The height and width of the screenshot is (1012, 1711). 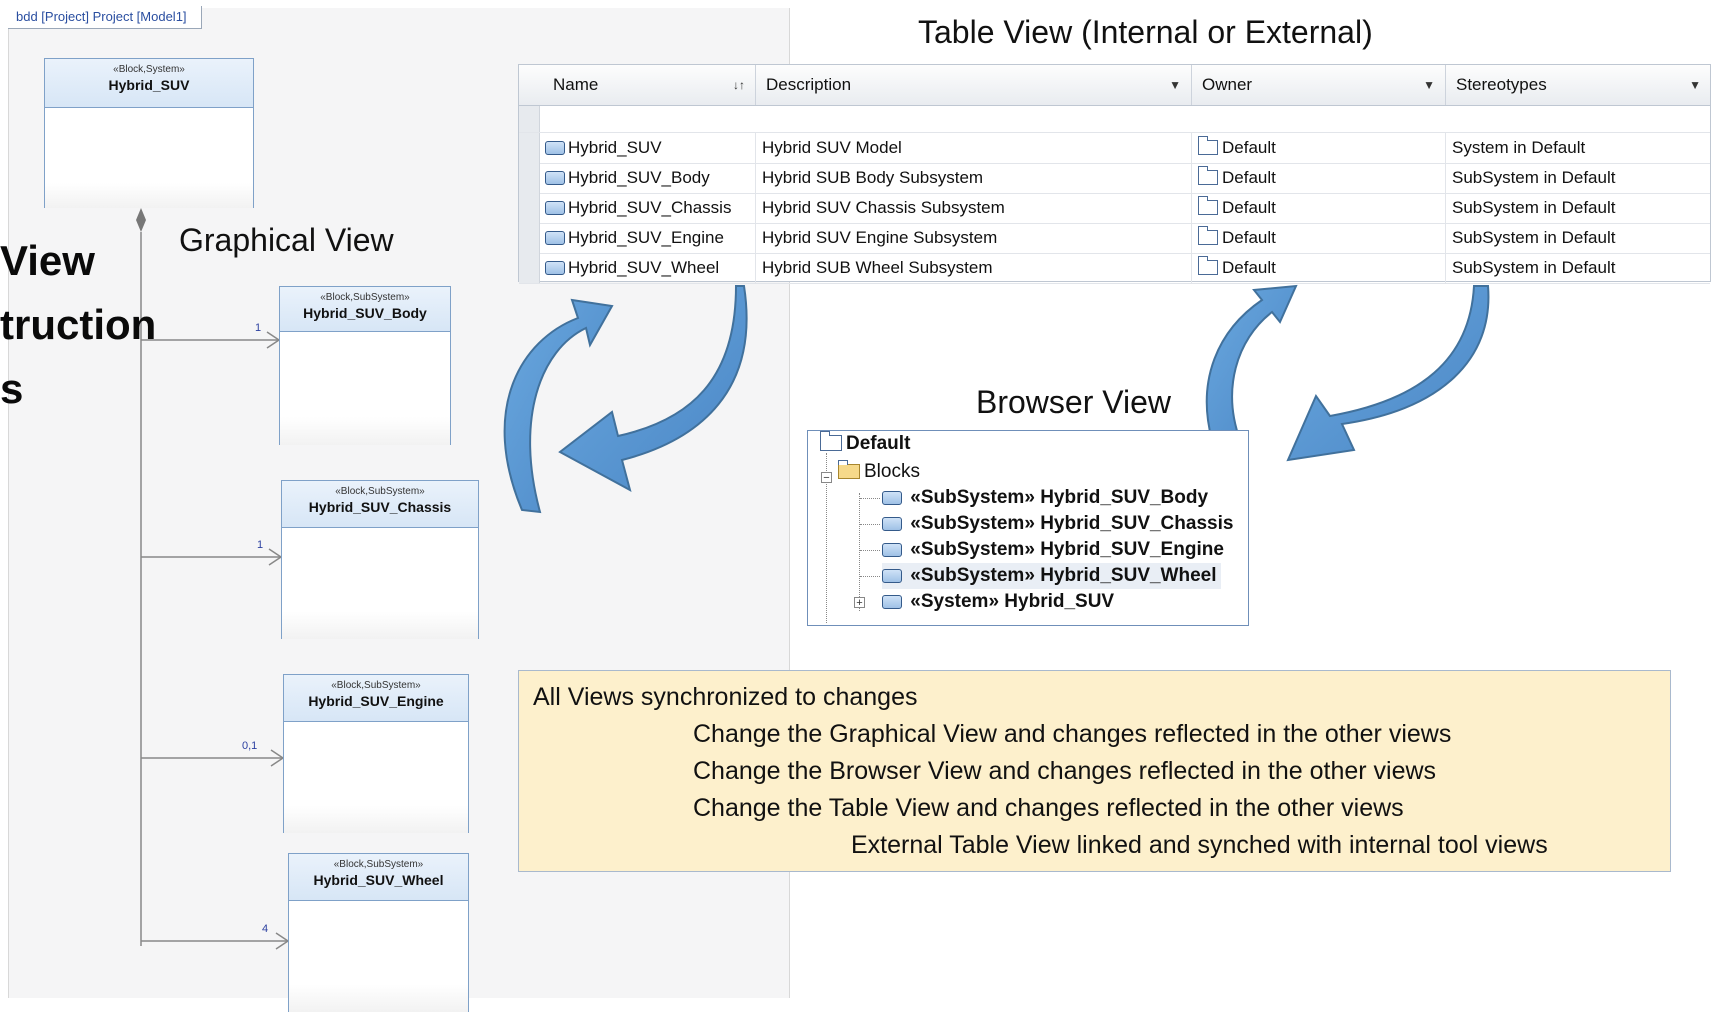 What do you see at coordinates (848, 469) in the screenshot?
I see `open-folder-icon` at bounding box center [848, 469].